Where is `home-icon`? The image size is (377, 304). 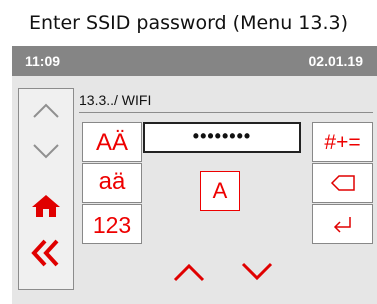 home-icon is located at coordinates (46, 206).